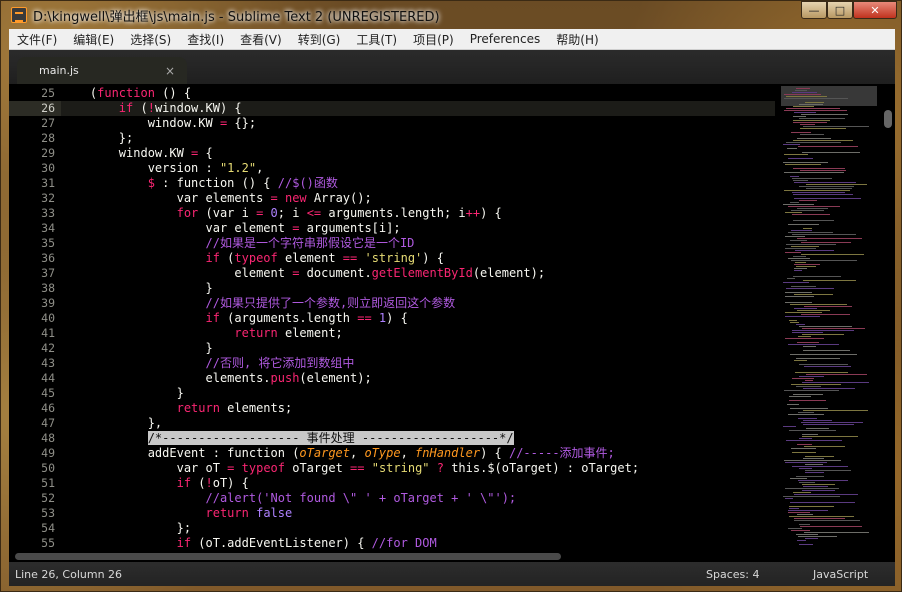 The image size is (902, 592). I want to click on horizontal-scrollbar, so click(452, 556).